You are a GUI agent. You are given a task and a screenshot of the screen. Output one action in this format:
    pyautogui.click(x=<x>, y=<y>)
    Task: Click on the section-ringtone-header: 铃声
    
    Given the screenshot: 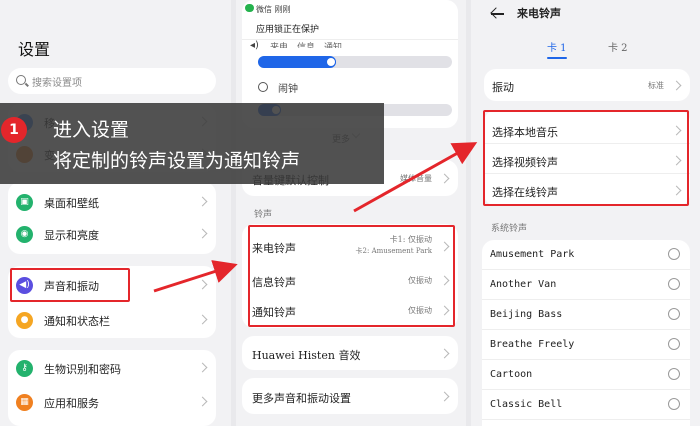 What is the action you would take?
    pyautogui.click(x=263, y=215)
    